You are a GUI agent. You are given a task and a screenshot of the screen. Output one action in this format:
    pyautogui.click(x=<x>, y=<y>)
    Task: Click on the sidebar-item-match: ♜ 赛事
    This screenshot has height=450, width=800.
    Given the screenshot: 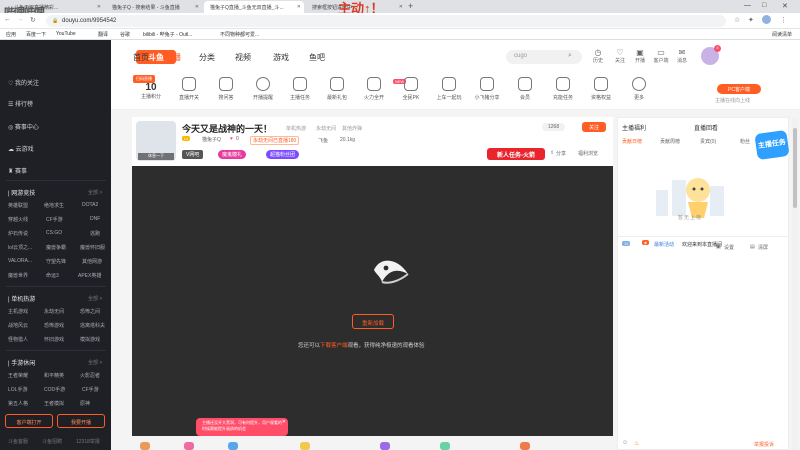 What is the action you would take?
    pyautogui.click(x=17, y=170)
    